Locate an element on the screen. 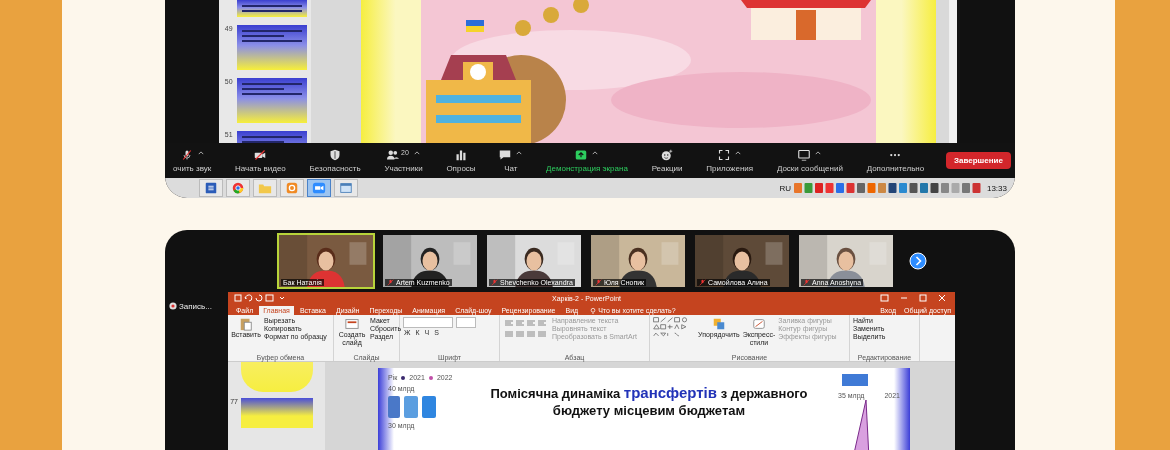 The height and width of the screenshot is (450, 1170). ring-app-icon is located at coordinates (292, 188).